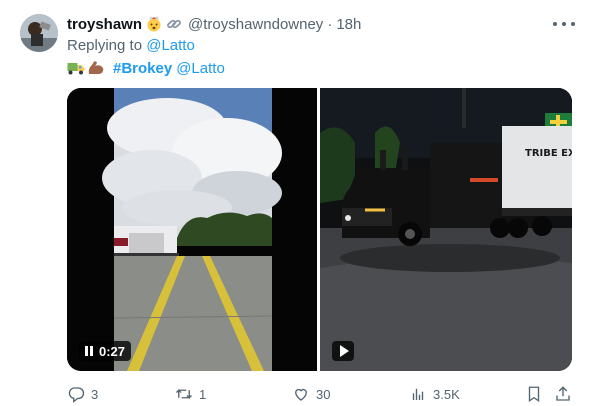 The height and width of the screenshot is (406, 595). Describe the element at coordinates (174, 24) in the screenshot. I see `link-emoji-icon` at that location.